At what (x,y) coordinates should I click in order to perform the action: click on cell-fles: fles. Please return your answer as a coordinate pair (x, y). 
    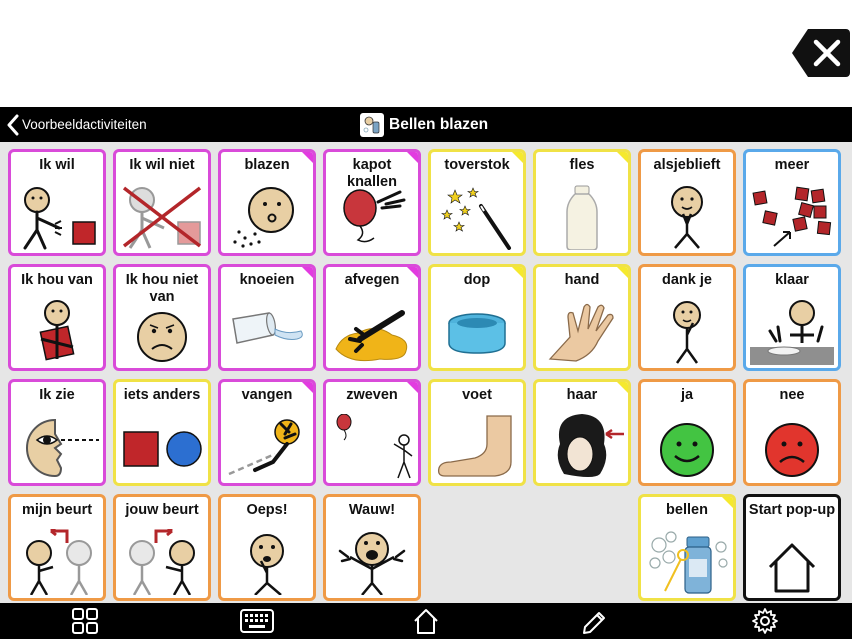
    Looking at the image, I should click on (582, 202).